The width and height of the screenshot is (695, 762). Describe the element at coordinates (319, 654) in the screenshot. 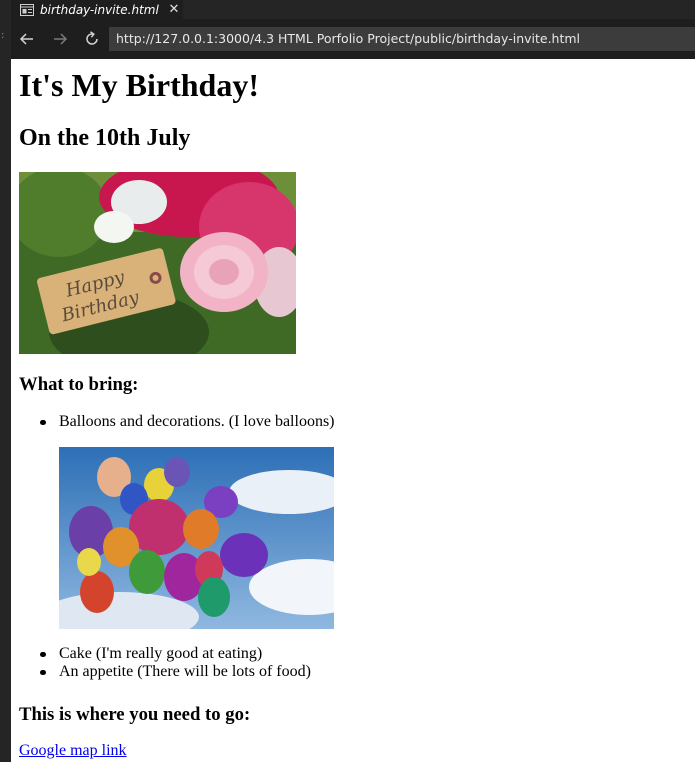

I see `list-item: Cake (I'm really good at eating)` at that location.